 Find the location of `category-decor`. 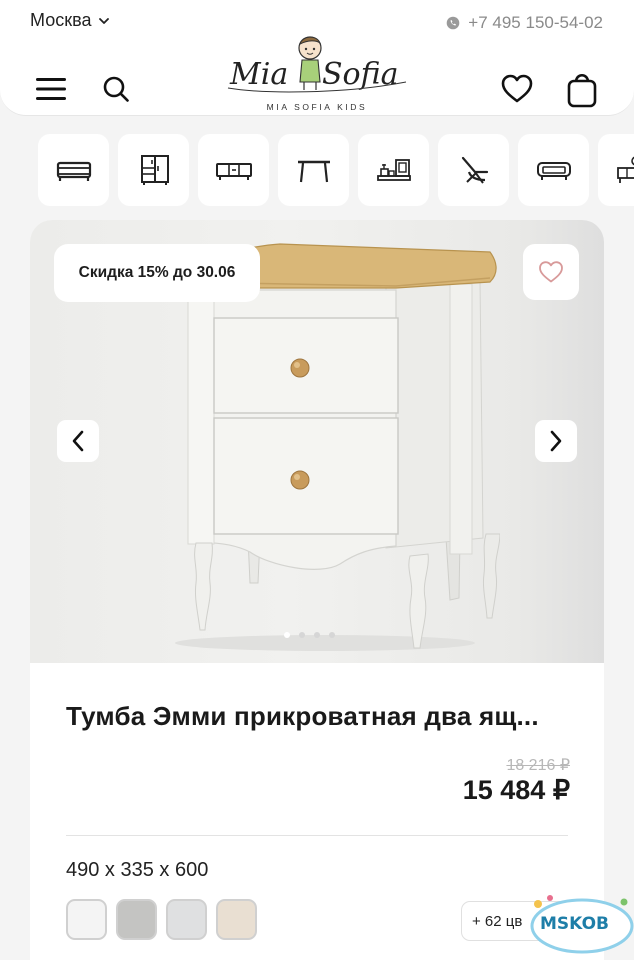

category-decor is located at coordinates (393, 170).